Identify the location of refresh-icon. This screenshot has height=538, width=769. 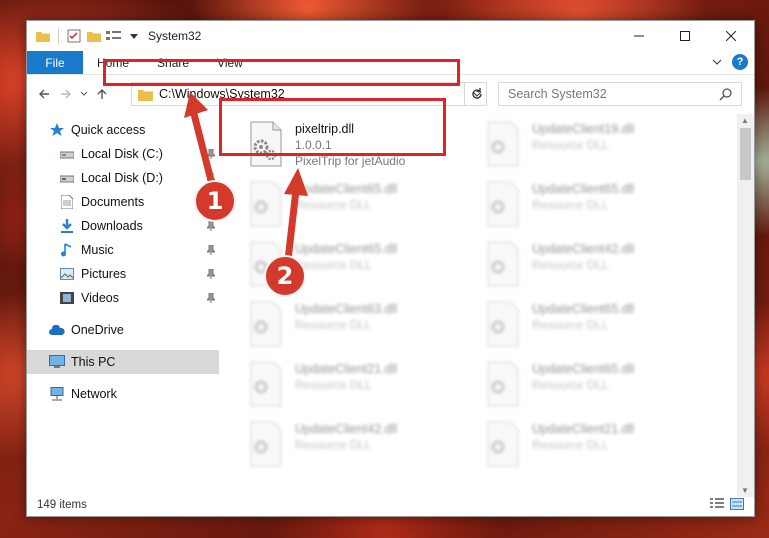
(476, 93).